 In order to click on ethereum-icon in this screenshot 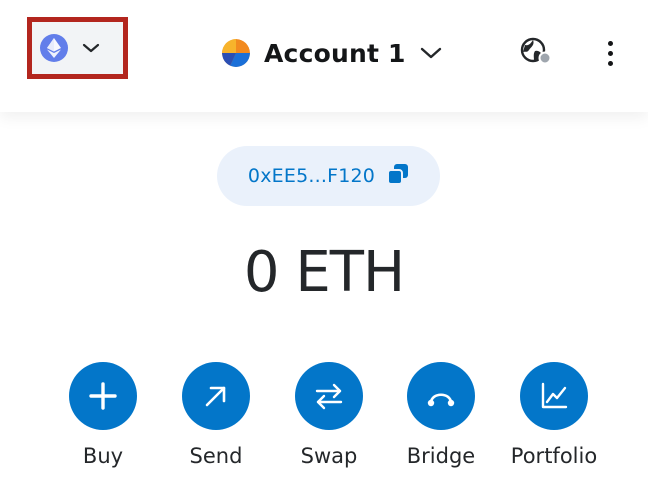, I will do `click(54, 48)`.